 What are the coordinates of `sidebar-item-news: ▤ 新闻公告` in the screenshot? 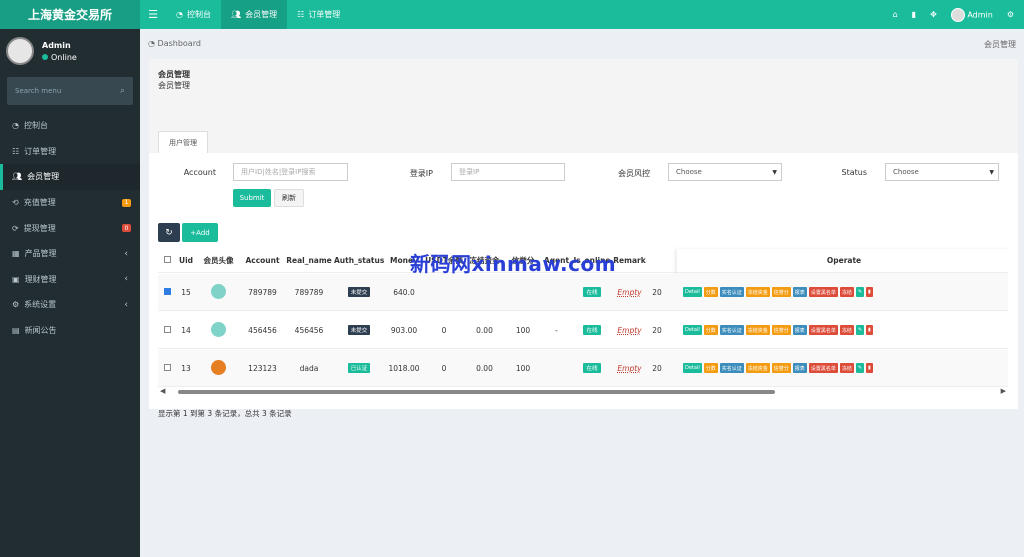 It's located at (70, 331).